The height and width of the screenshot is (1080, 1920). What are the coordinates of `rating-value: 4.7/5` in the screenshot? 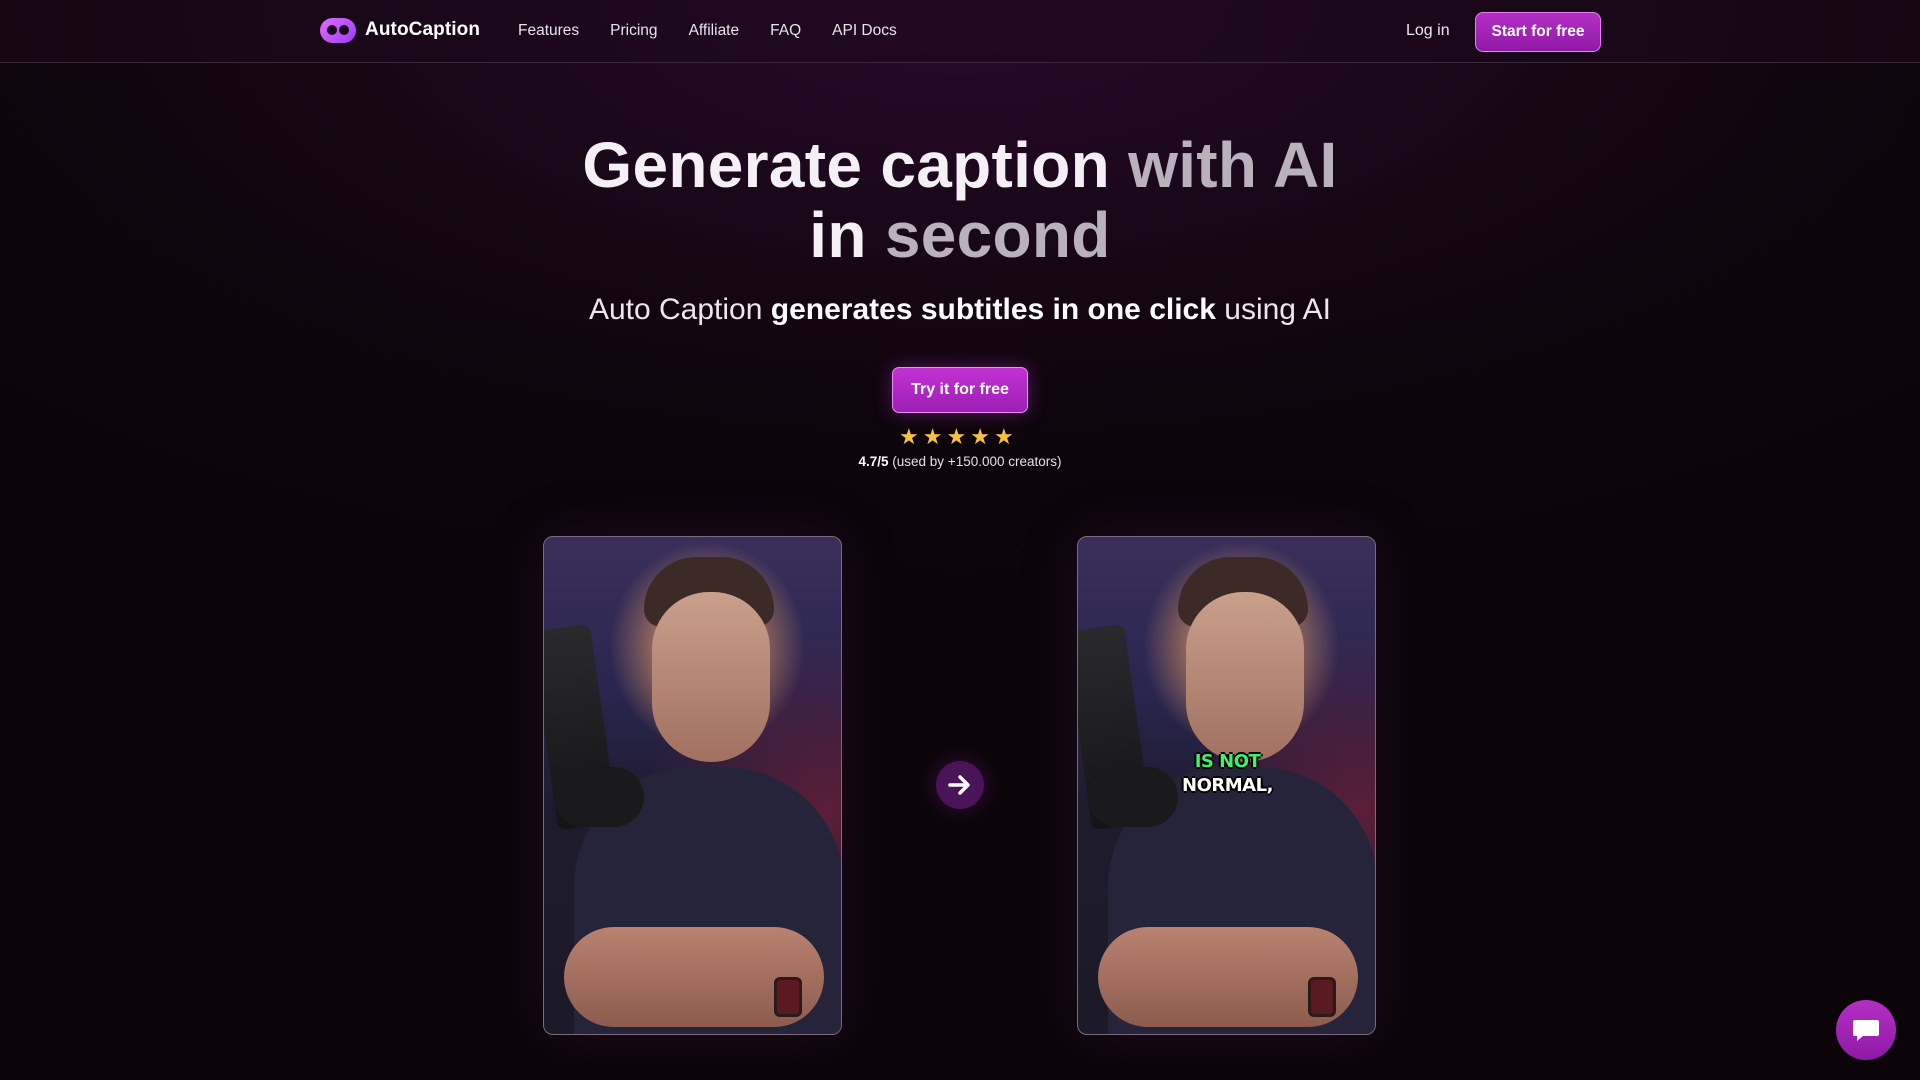 It's located at (873, 461).